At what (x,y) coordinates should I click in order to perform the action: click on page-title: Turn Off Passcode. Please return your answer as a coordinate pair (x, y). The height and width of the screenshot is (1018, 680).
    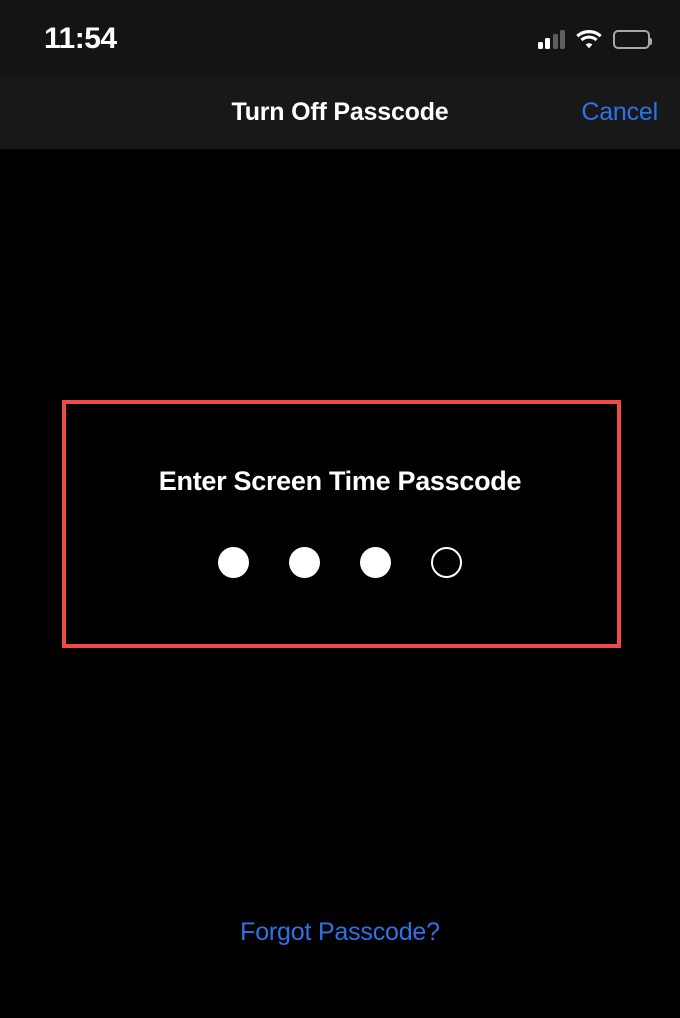
    Looking at the image, I should click on (340, 112).